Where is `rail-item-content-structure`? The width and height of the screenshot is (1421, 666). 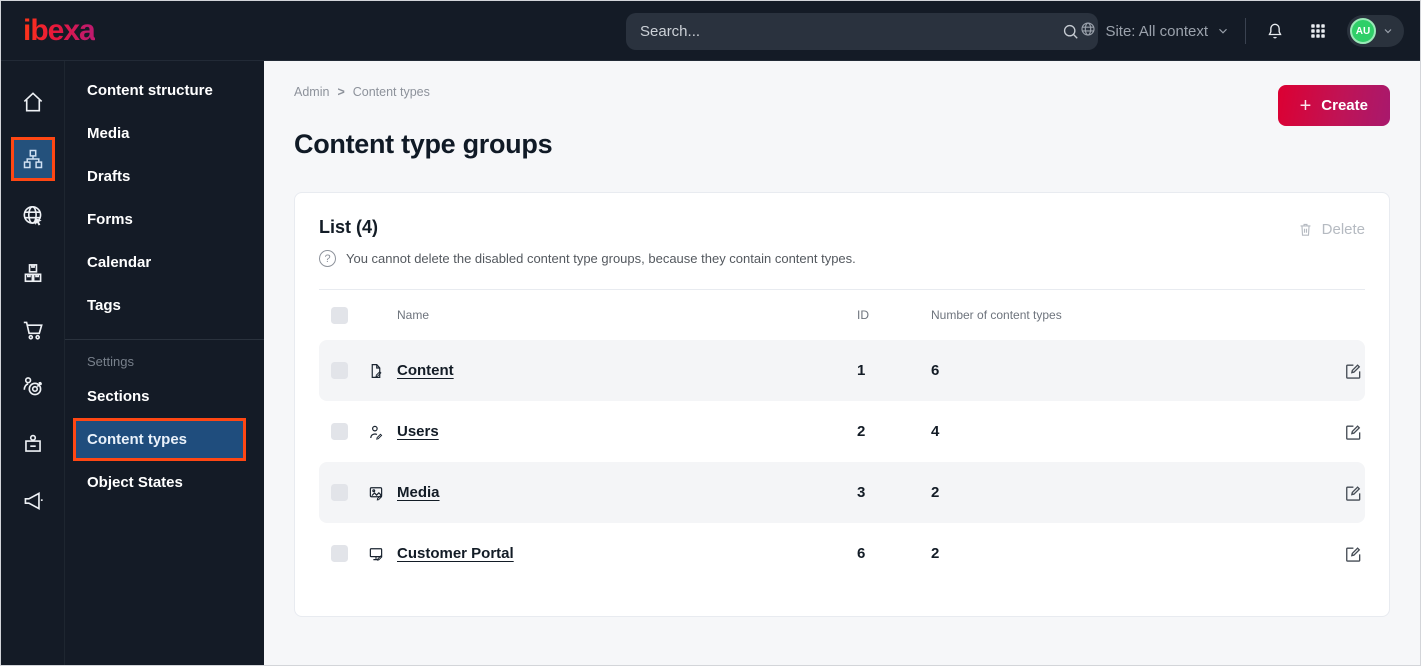 rail-item-content-structure is located at coordinates (33, 158).